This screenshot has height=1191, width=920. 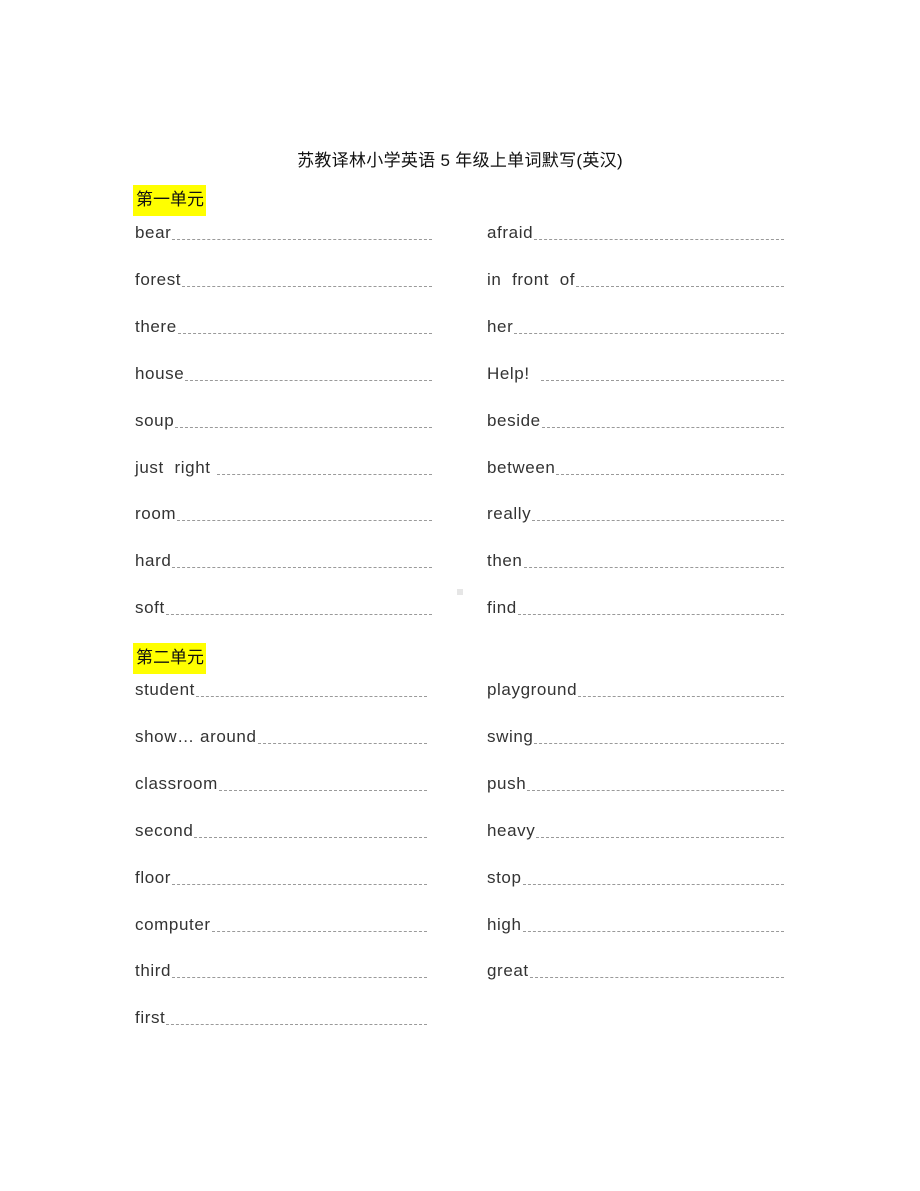 What do you see at coordinates (153, 971) in the screenshot?
I see `word-label: third` at bounding box center [153, 971].